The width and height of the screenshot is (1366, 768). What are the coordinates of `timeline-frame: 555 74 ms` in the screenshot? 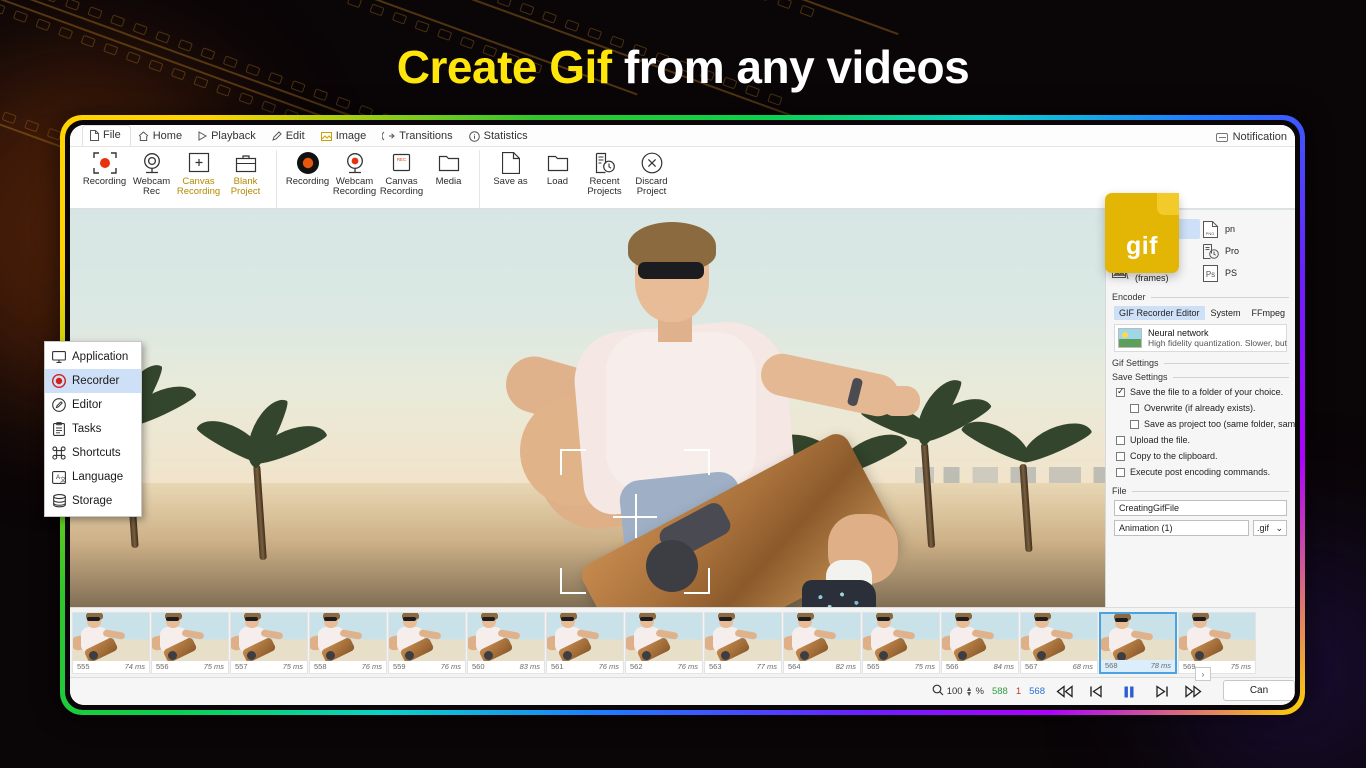 It's located at (111, 642).